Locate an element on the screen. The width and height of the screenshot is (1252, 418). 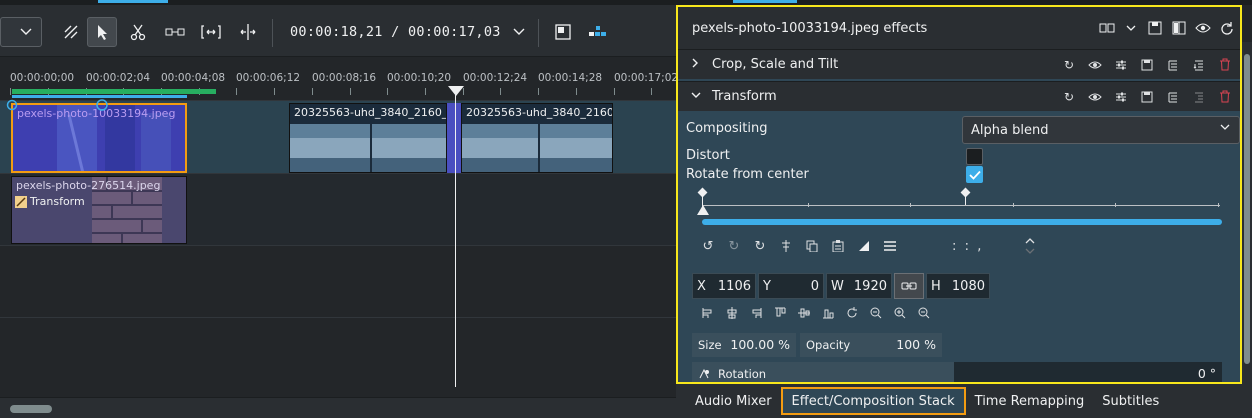
x-position-field: X 1106 is located at coordinates (724, 286).